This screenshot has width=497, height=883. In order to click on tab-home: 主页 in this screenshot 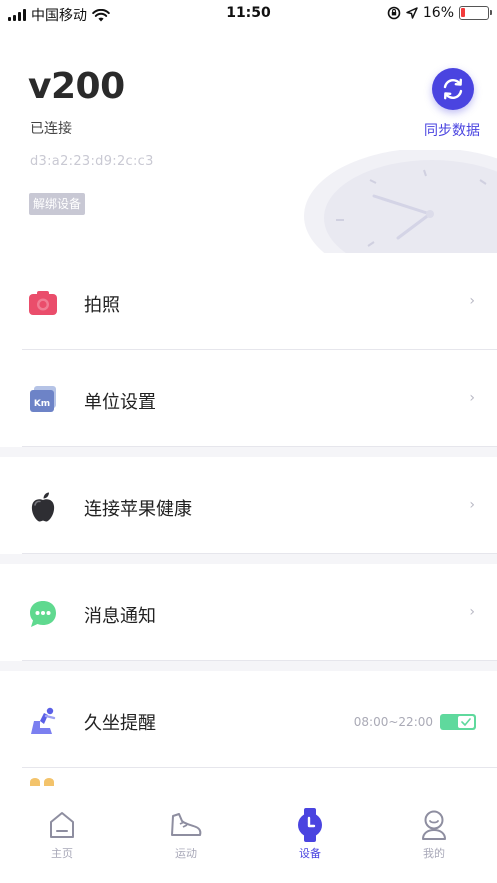, I will do `click(62, 834)`.